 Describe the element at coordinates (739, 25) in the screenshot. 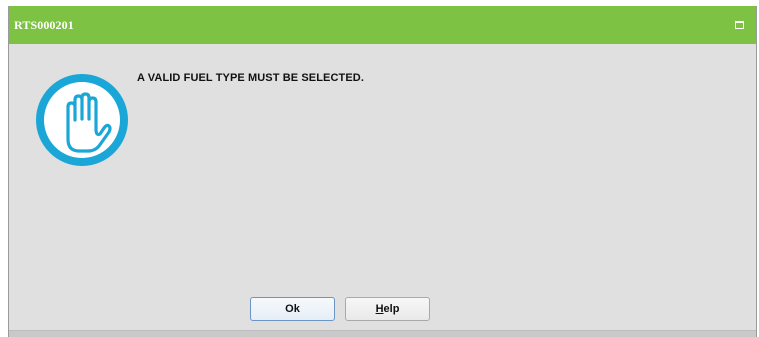

I see `maximize-icon` at that location.